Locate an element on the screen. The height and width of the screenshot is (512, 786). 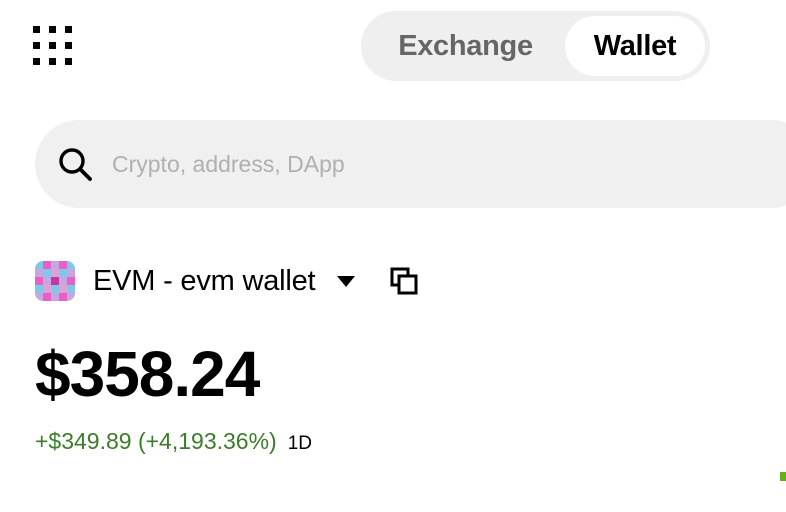
wallet-selector: EVM - evm wallet is located at coordinates (226, 281).